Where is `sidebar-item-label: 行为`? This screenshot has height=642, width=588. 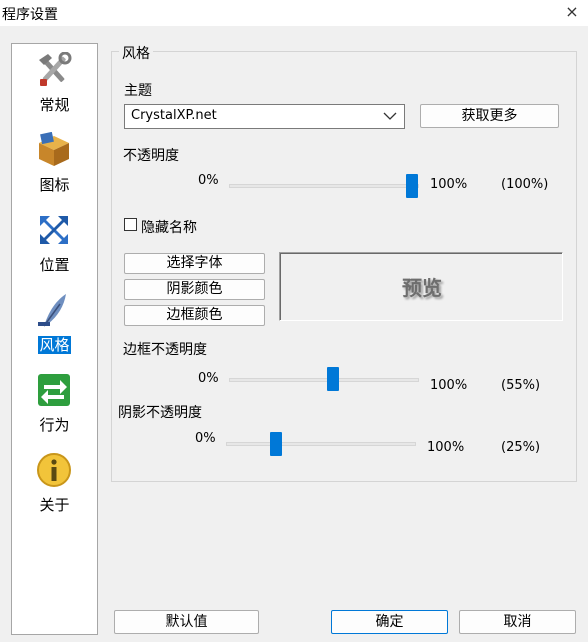
sidebar-item-label: 行为 is located at coordinates (54, 425).